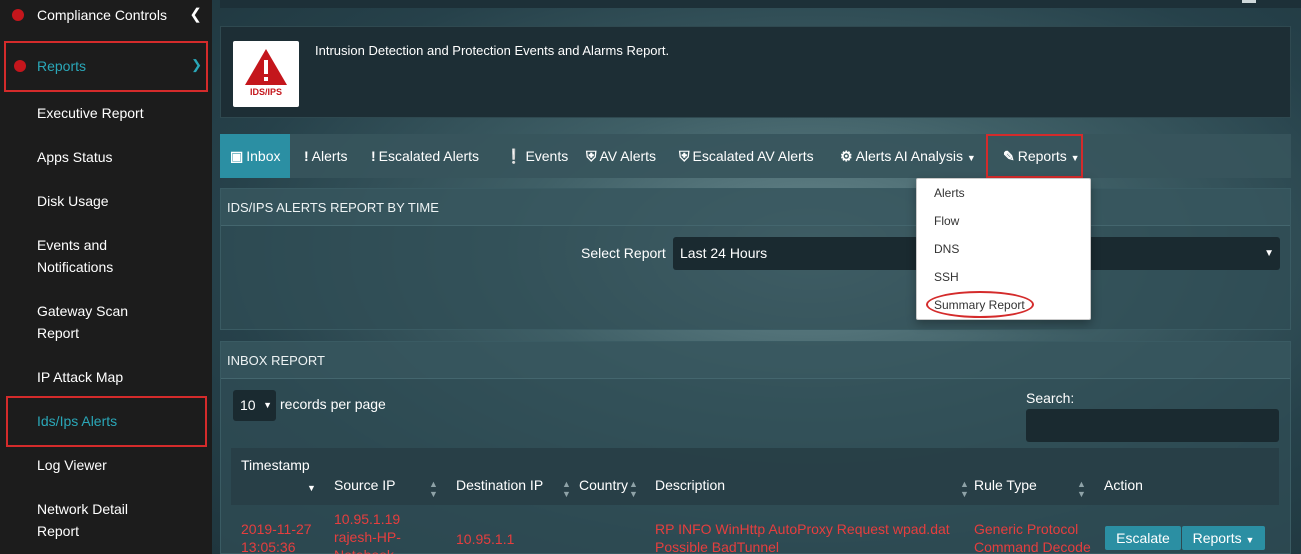 This screenshot has height=554, width=1301. I want to click on sidebar-item-network-detail-report: Network Detail Report, so click(87, 520).